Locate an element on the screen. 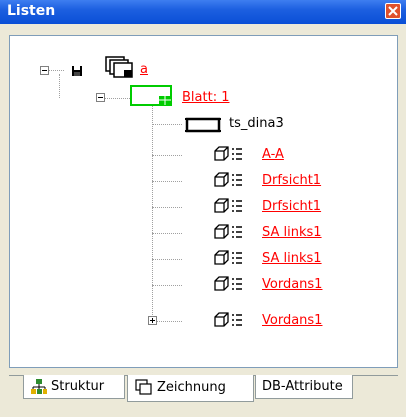 This screenshot has width=406, height=417. frame-label: ts_dina3 is located at coordinates (256, 124).